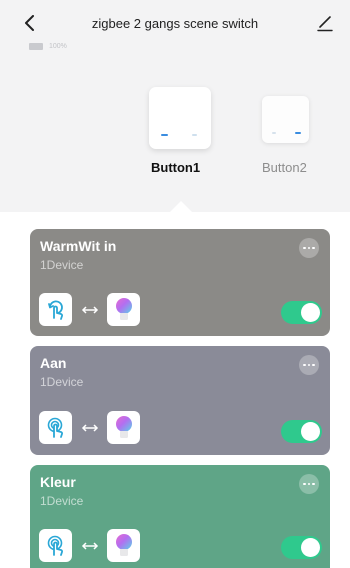 The height and width of the screenshot is (568, 350). Describe the element at coordinates (78, 246) in the screenshot. I see `scene-title: WarmWit in` at that location.